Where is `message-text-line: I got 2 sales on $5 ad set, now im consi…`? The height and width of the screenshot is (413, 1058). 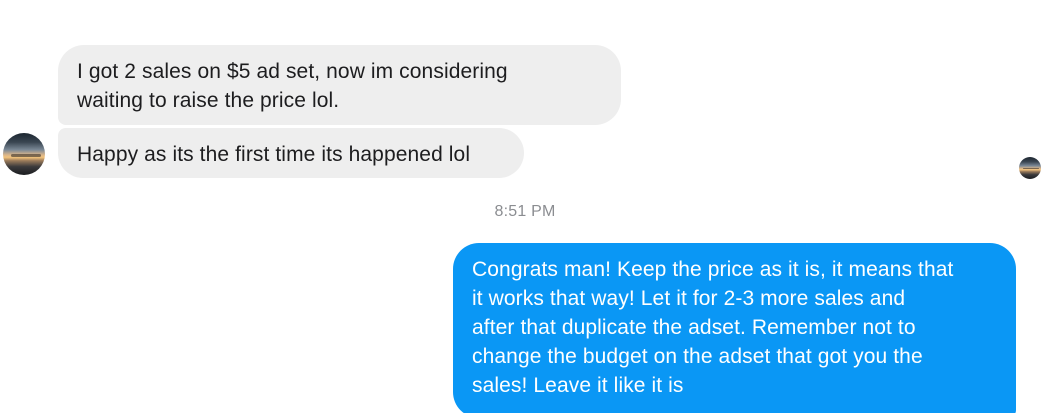
message-text-line: I got 2 sales on $5 ad set, now im consi… is located at coordinates (292, 71).